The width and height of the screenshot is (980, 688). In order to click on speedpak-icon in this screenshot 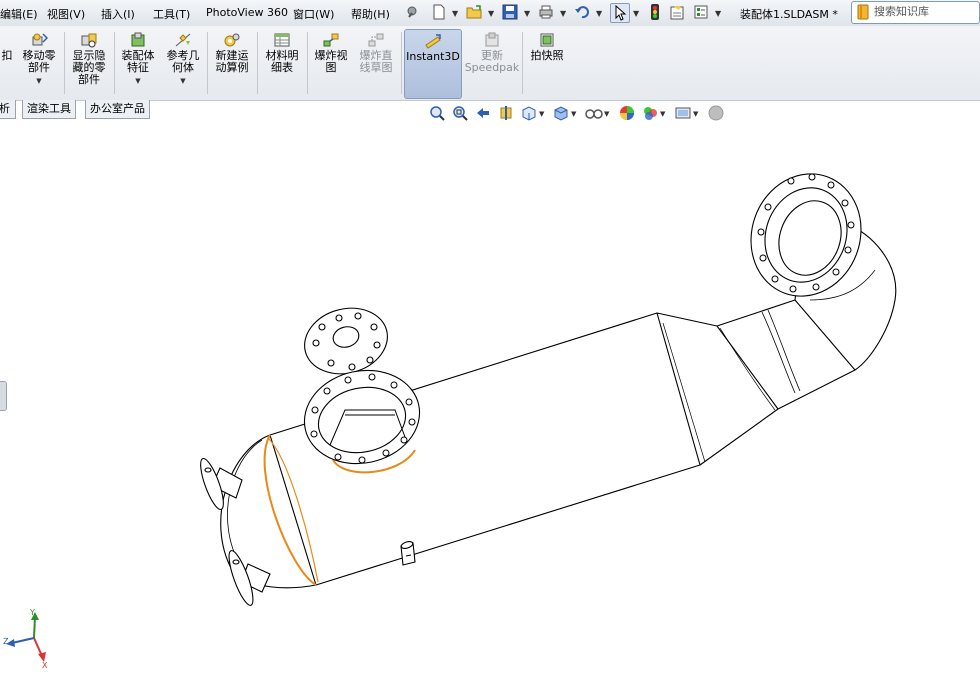, I will do `click(492, 40)`.